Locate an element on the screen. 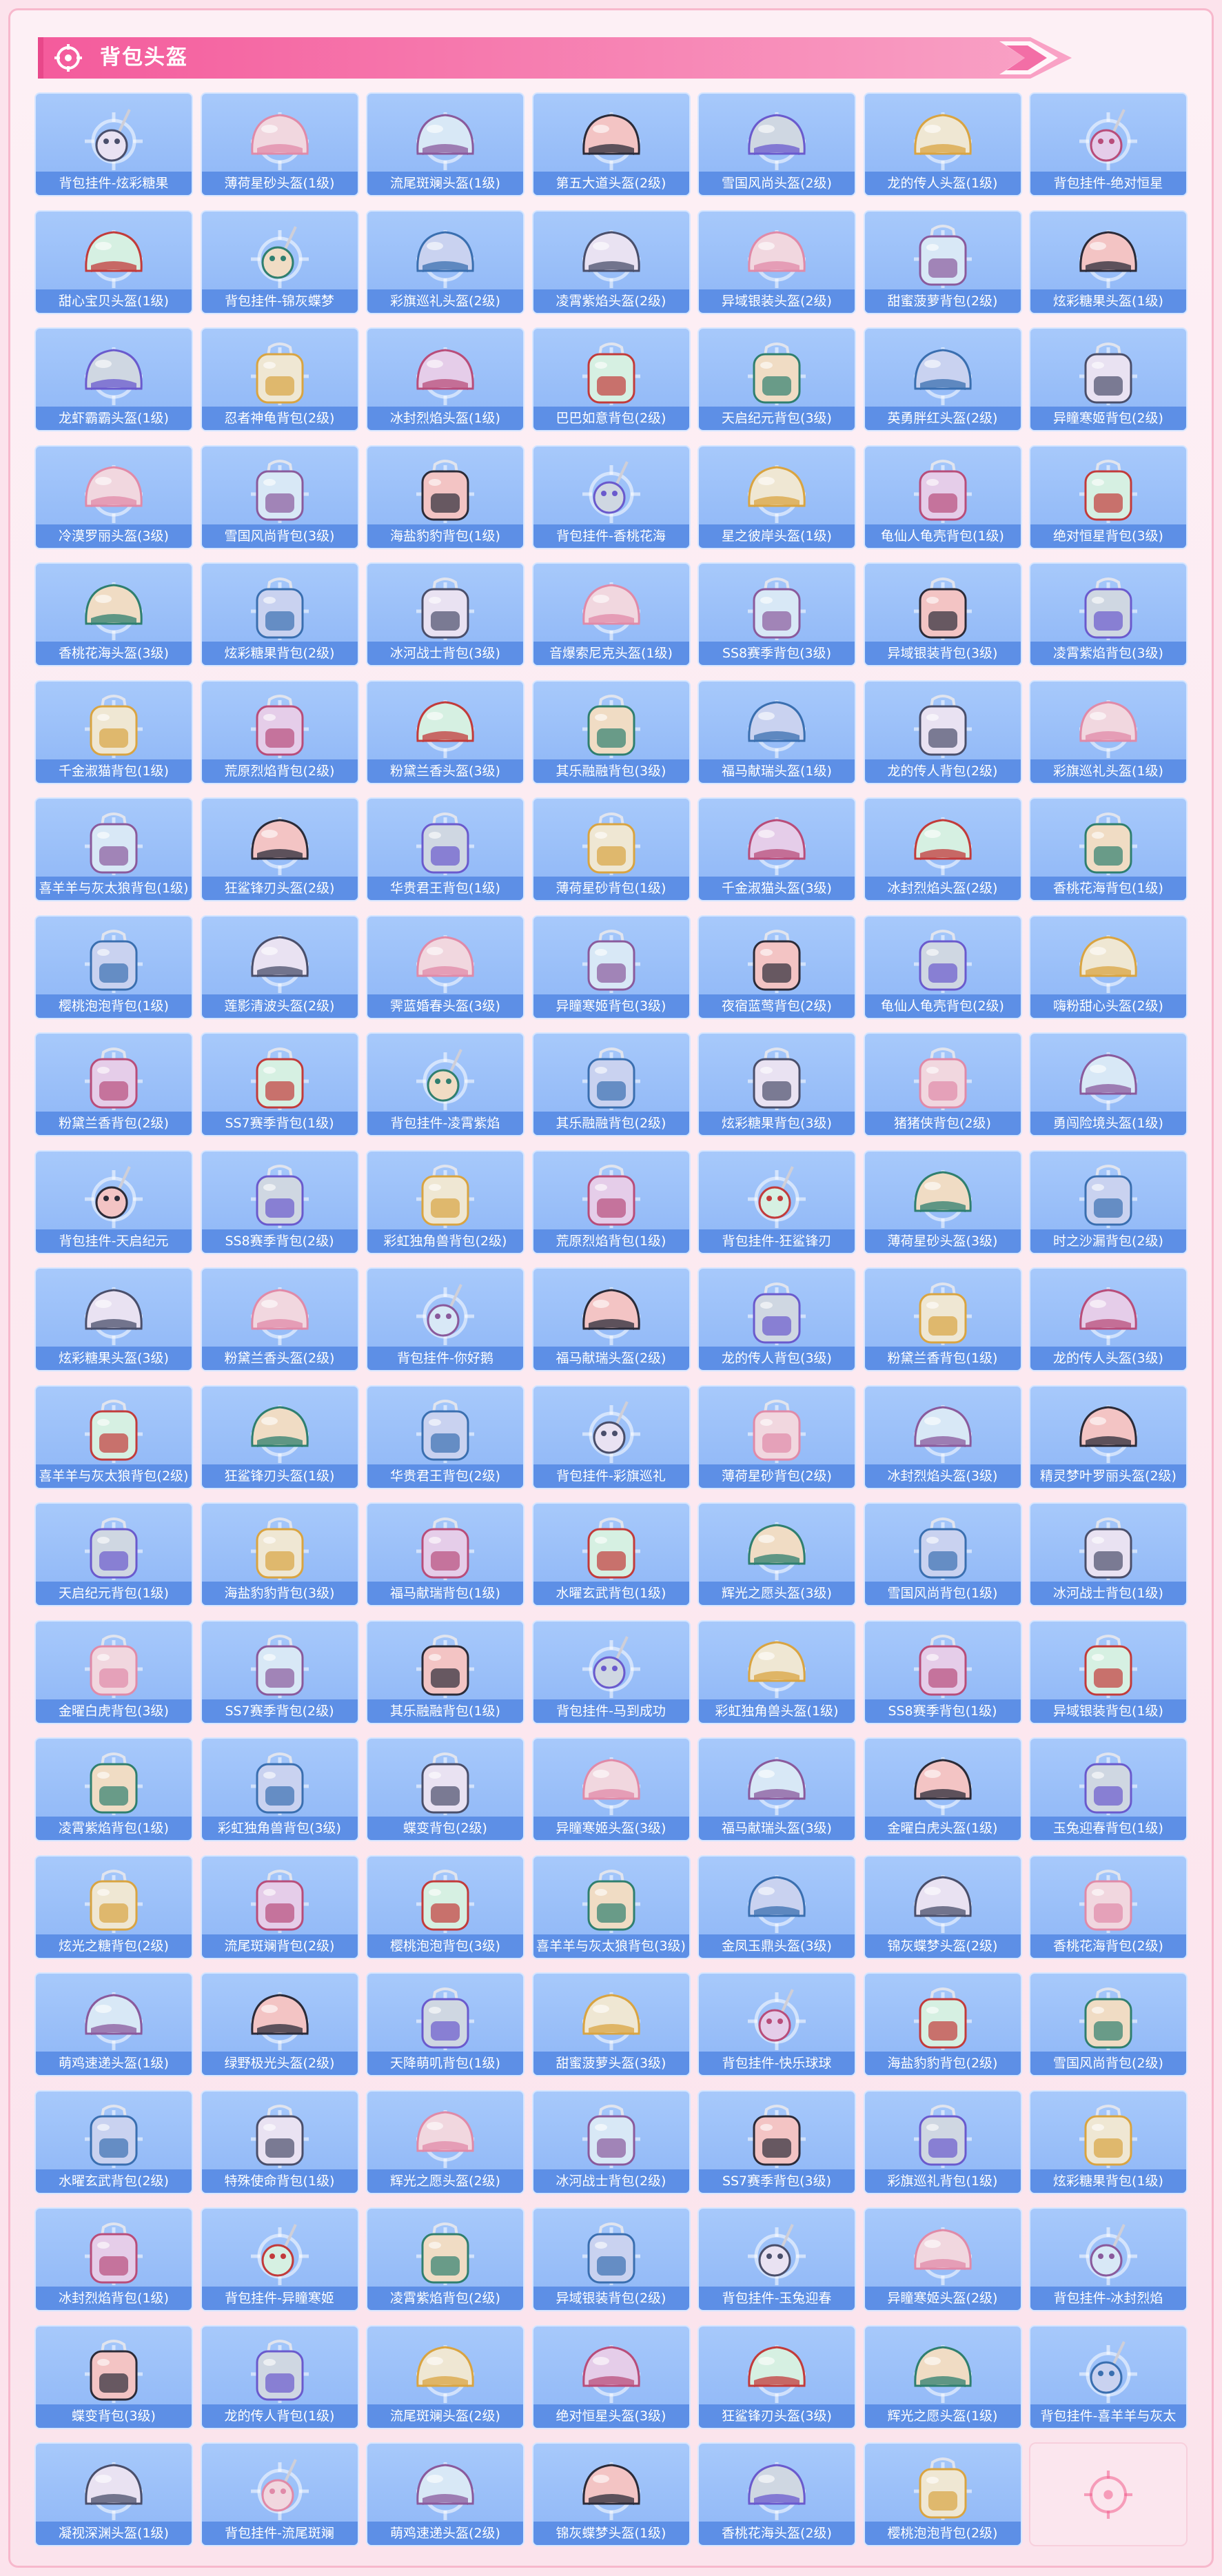 The image size is (1222, 2576). item-tile: 薄荷星砂头盔(3级) is located at coordinates (942, 1201).